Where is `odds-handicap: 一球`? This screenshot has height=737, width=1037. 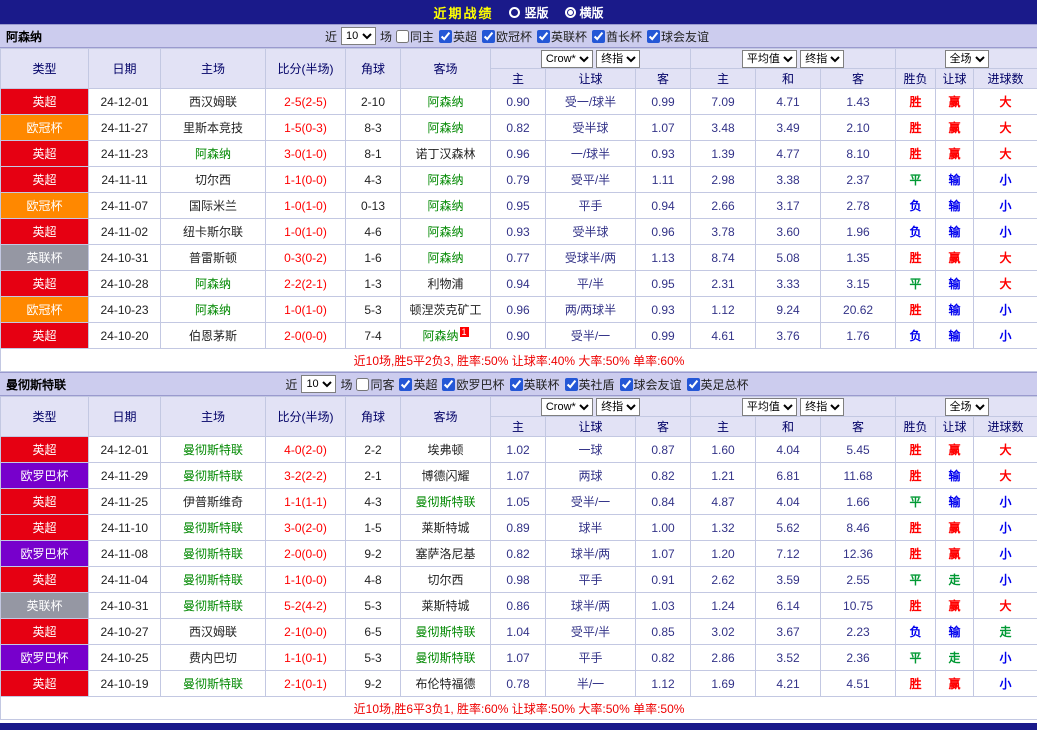 odds-handicap: 一球 is located at coordinates (590, 449).